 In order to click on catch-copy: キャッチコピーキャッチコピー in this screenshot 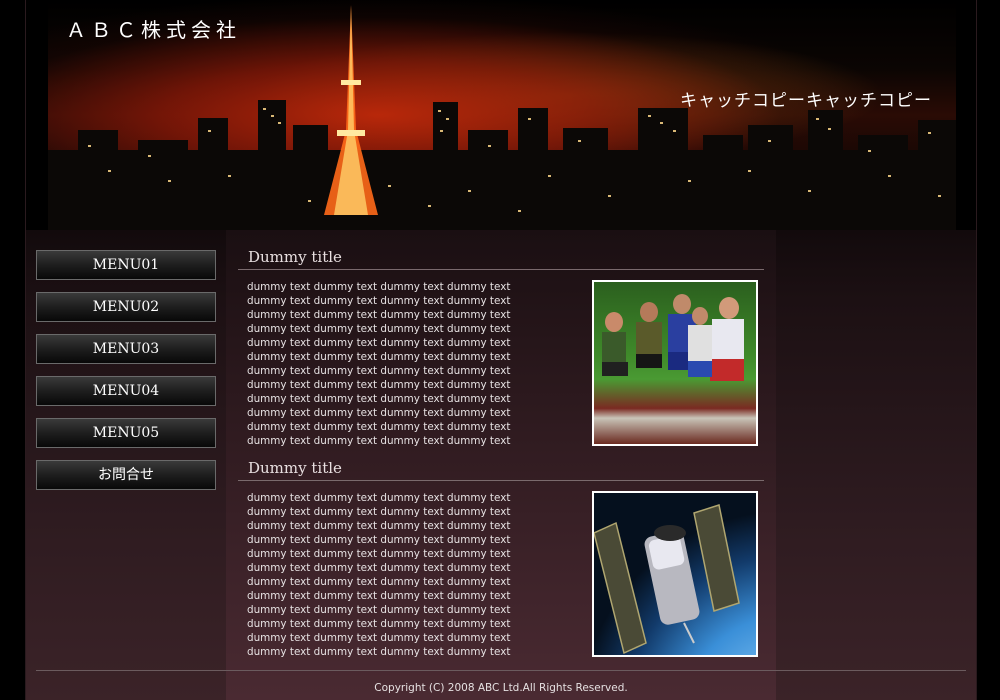, I will do `click(806, 101)`.